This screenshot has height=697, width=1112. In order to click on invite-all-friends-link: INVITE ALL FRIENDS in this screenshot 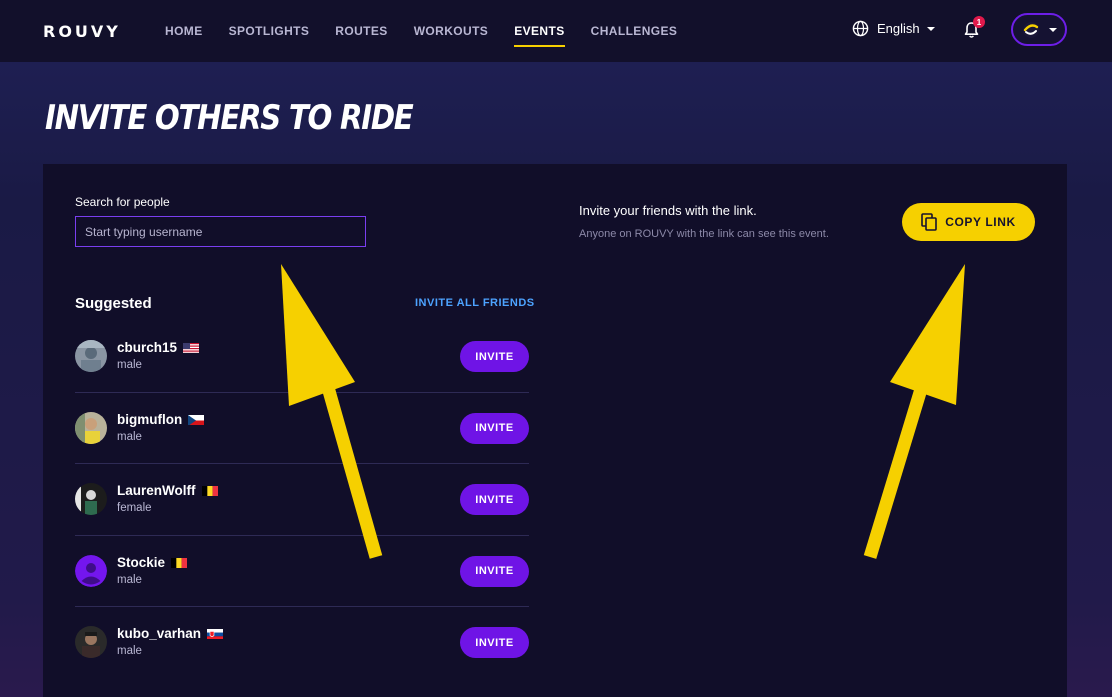, I will do `click(475, 303)`.